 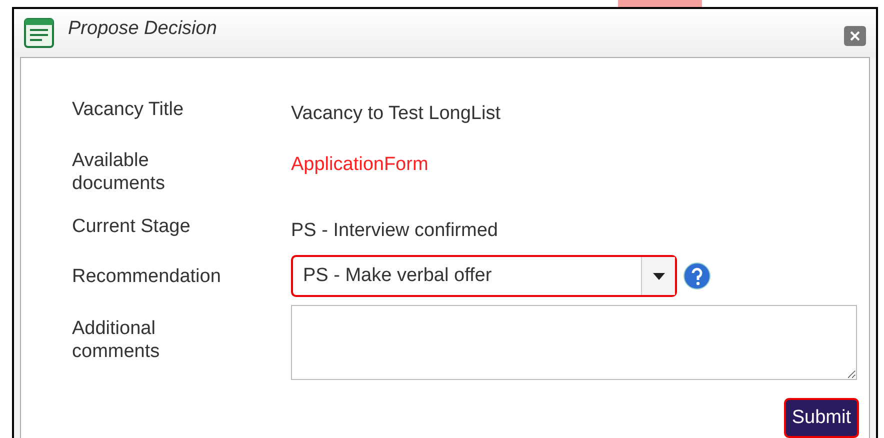 What do you see at coordinates (132, 226) in the screenshot?
I see `field-label: Current Stage` at bounding box center [132, 226].